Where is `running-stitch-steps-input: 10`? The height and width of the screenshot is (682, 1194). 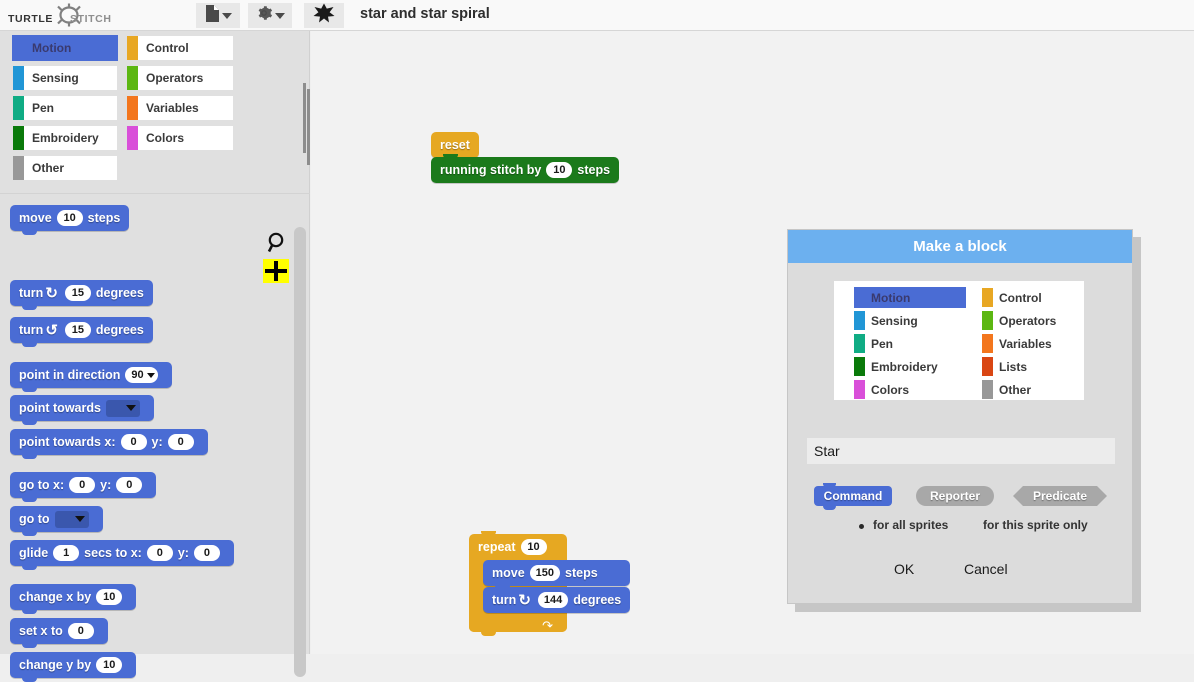
running-stitch-steps-input: 10 is located at coordinates (559, 170).